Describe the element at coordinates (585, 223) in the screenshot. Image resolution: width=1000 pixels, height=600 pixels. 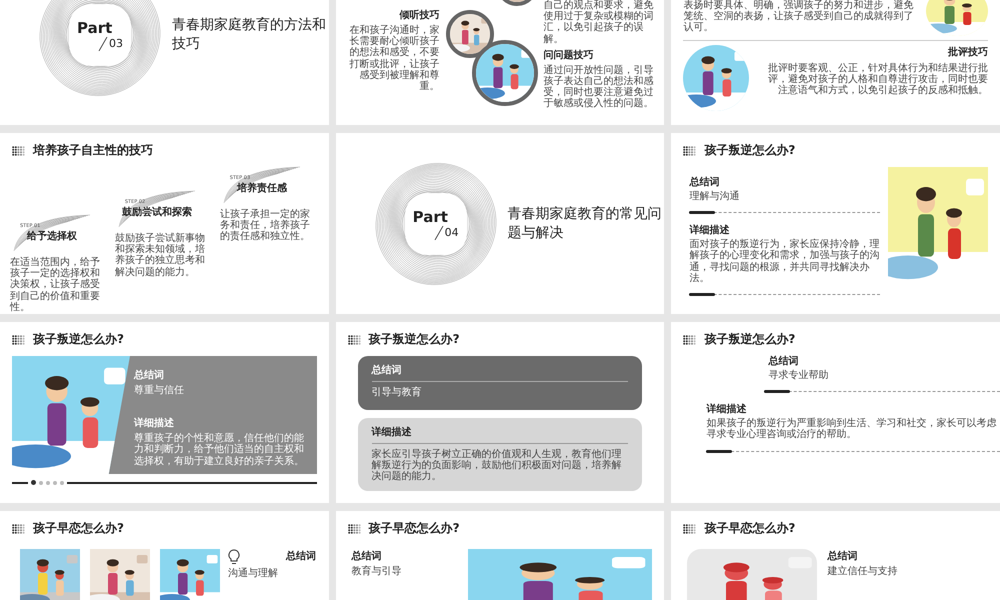
I see `section-title: 青春期家庭教育的常见问题与解决` at that location.